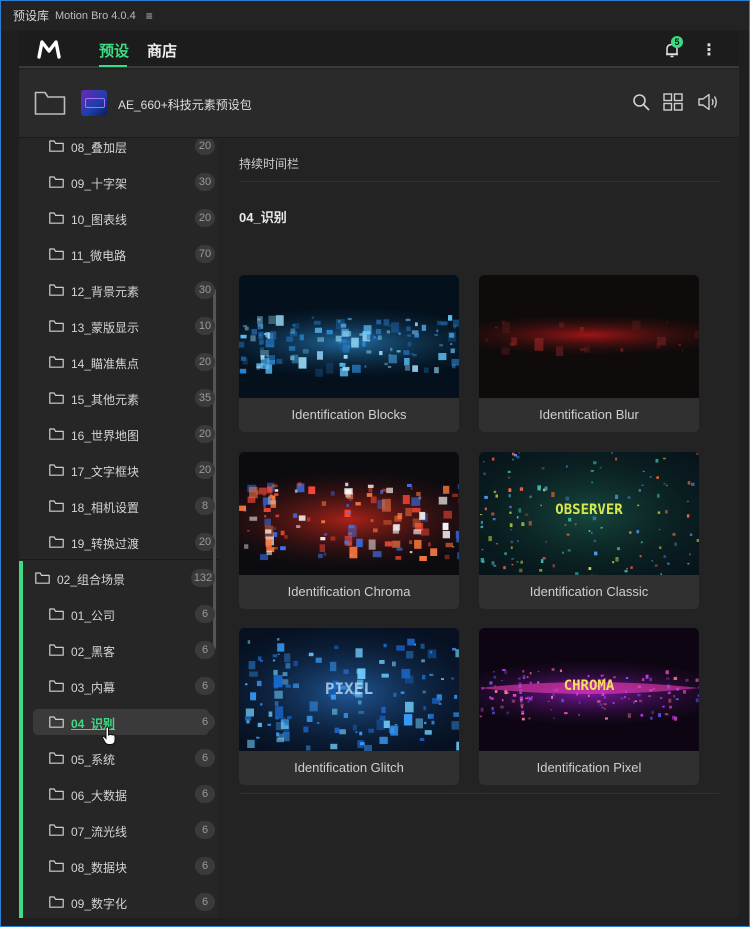  Describe the element at coordinates (149, 16) in the screenshot. I see `panel-menu-icon: ≡` at that location.